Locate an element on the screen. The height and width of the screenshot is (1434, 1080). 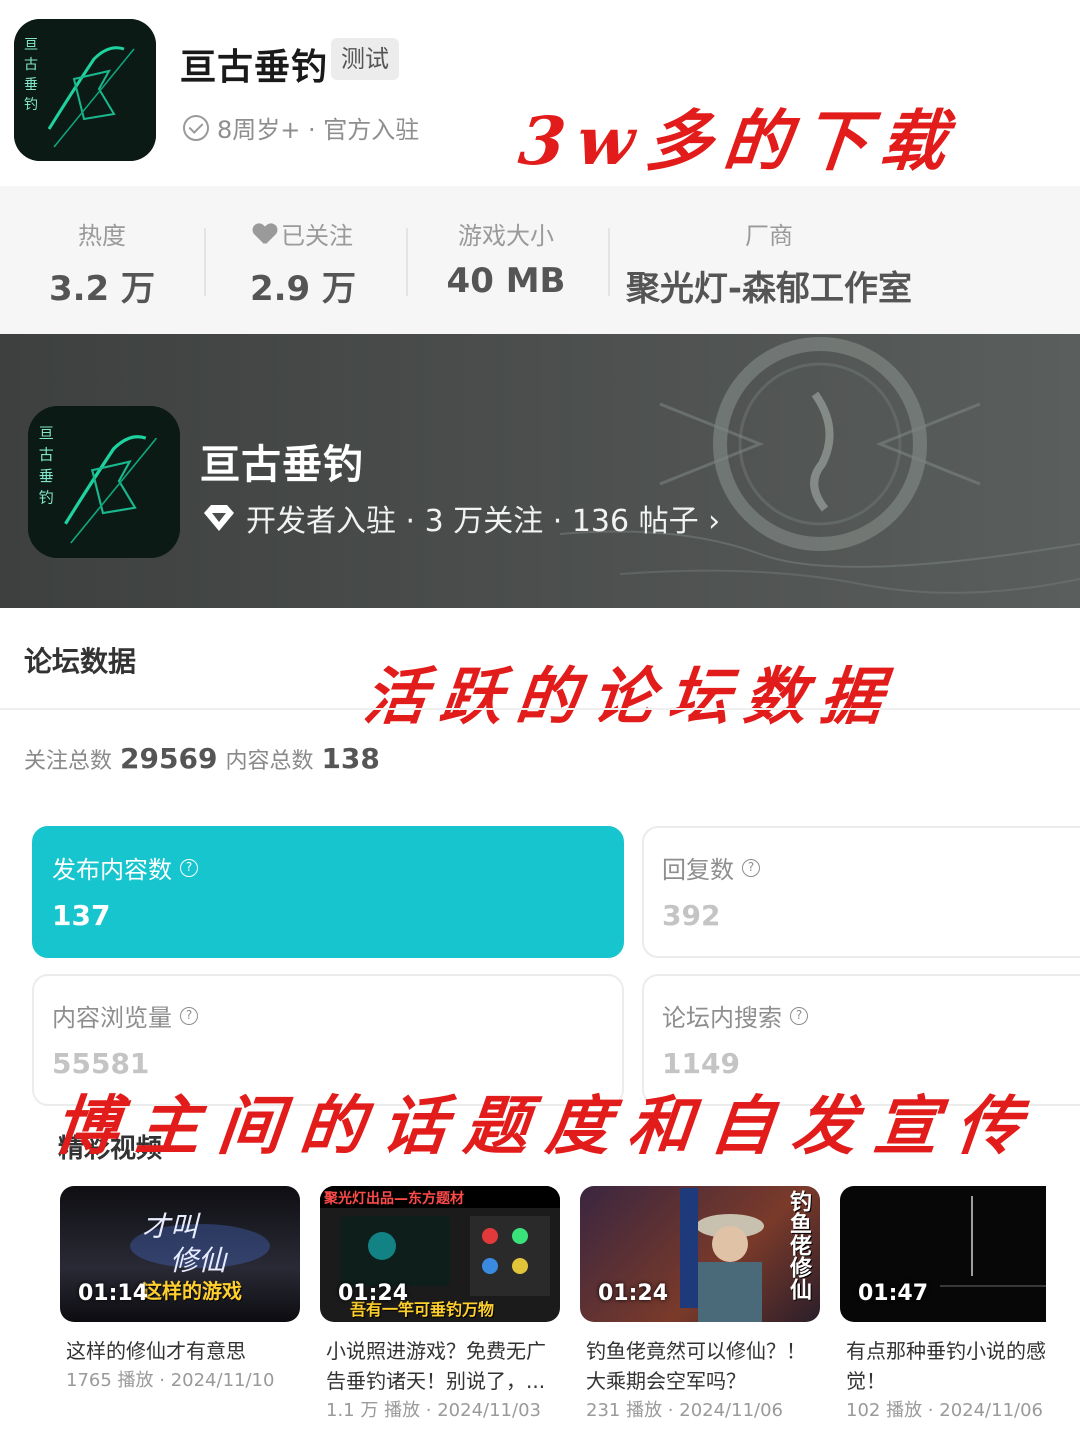
video-overlay: 这样的游戏 is located at coordinates (192, 1291).